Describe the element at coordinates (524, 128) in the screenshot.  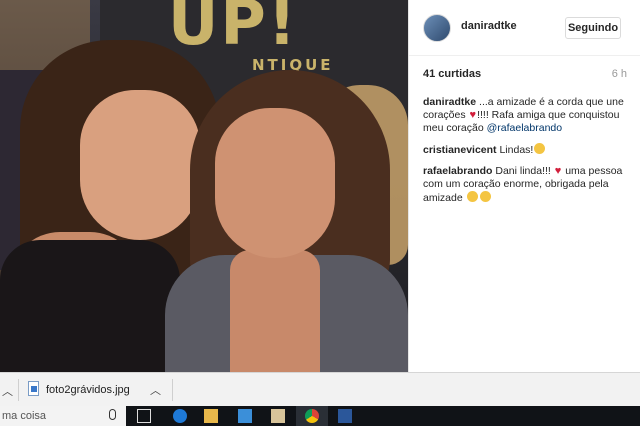
I see `comment-mention: @rafaelabrando` at that location.